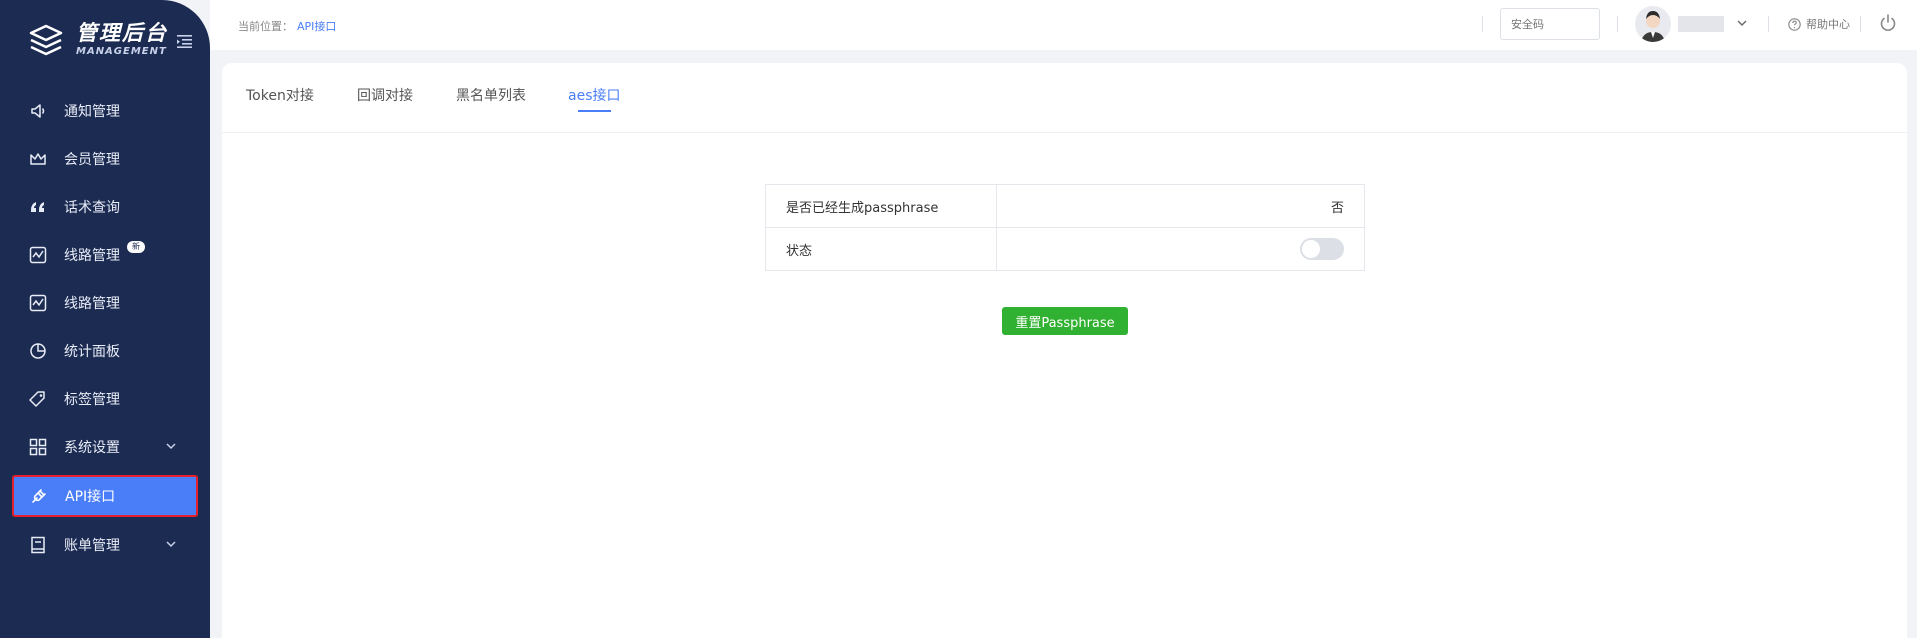  What do you see at coordinates (38, 111) in the screenshot?
I see `speaker-icon` at bounding box center [38, 111].